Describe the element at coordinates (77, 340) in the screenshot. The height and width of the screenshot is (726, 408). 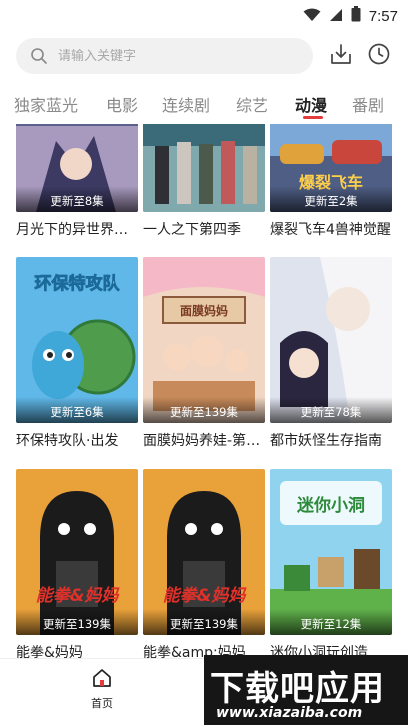
I see `video-poster: 环保特攻队 更新至6集` at that location.